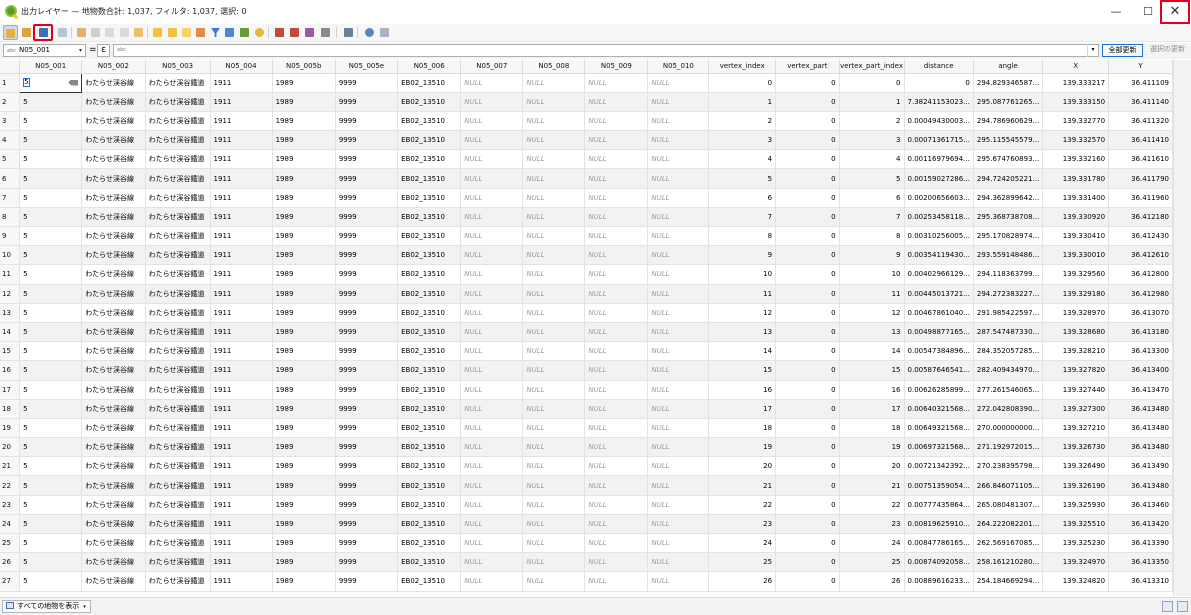 The height and width of the screenshot is (615, 1191). I want to click on table-cell: 11, so click(742, 294).